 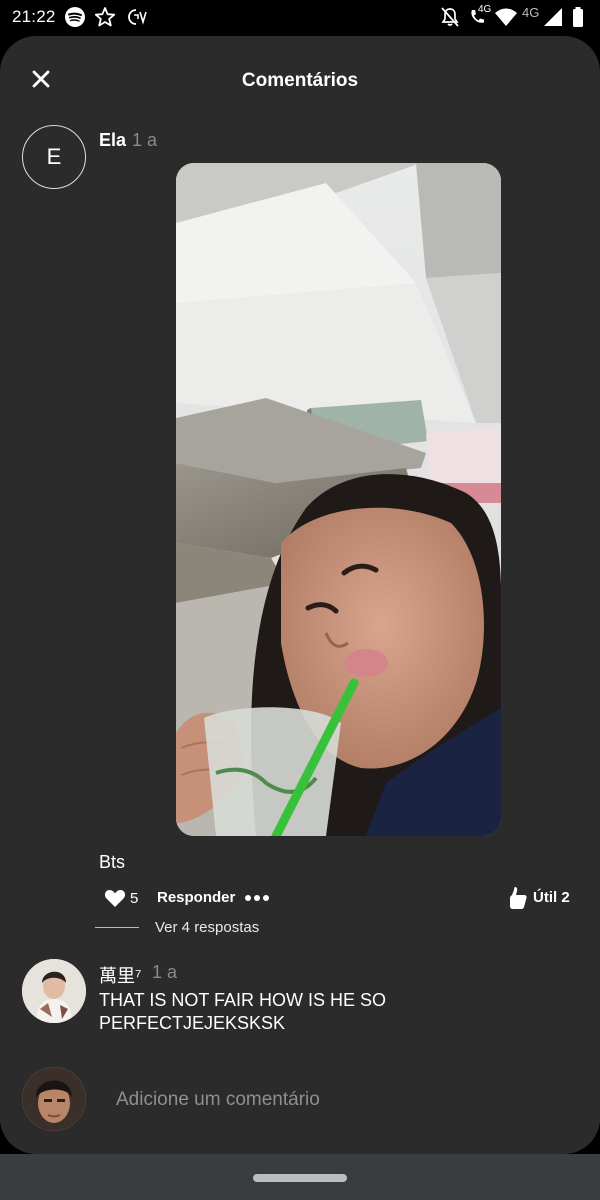 What do you see at coordinates (75, 17) in the screenshot?
I see `spotify-icon` at bounding box center [75, 17].